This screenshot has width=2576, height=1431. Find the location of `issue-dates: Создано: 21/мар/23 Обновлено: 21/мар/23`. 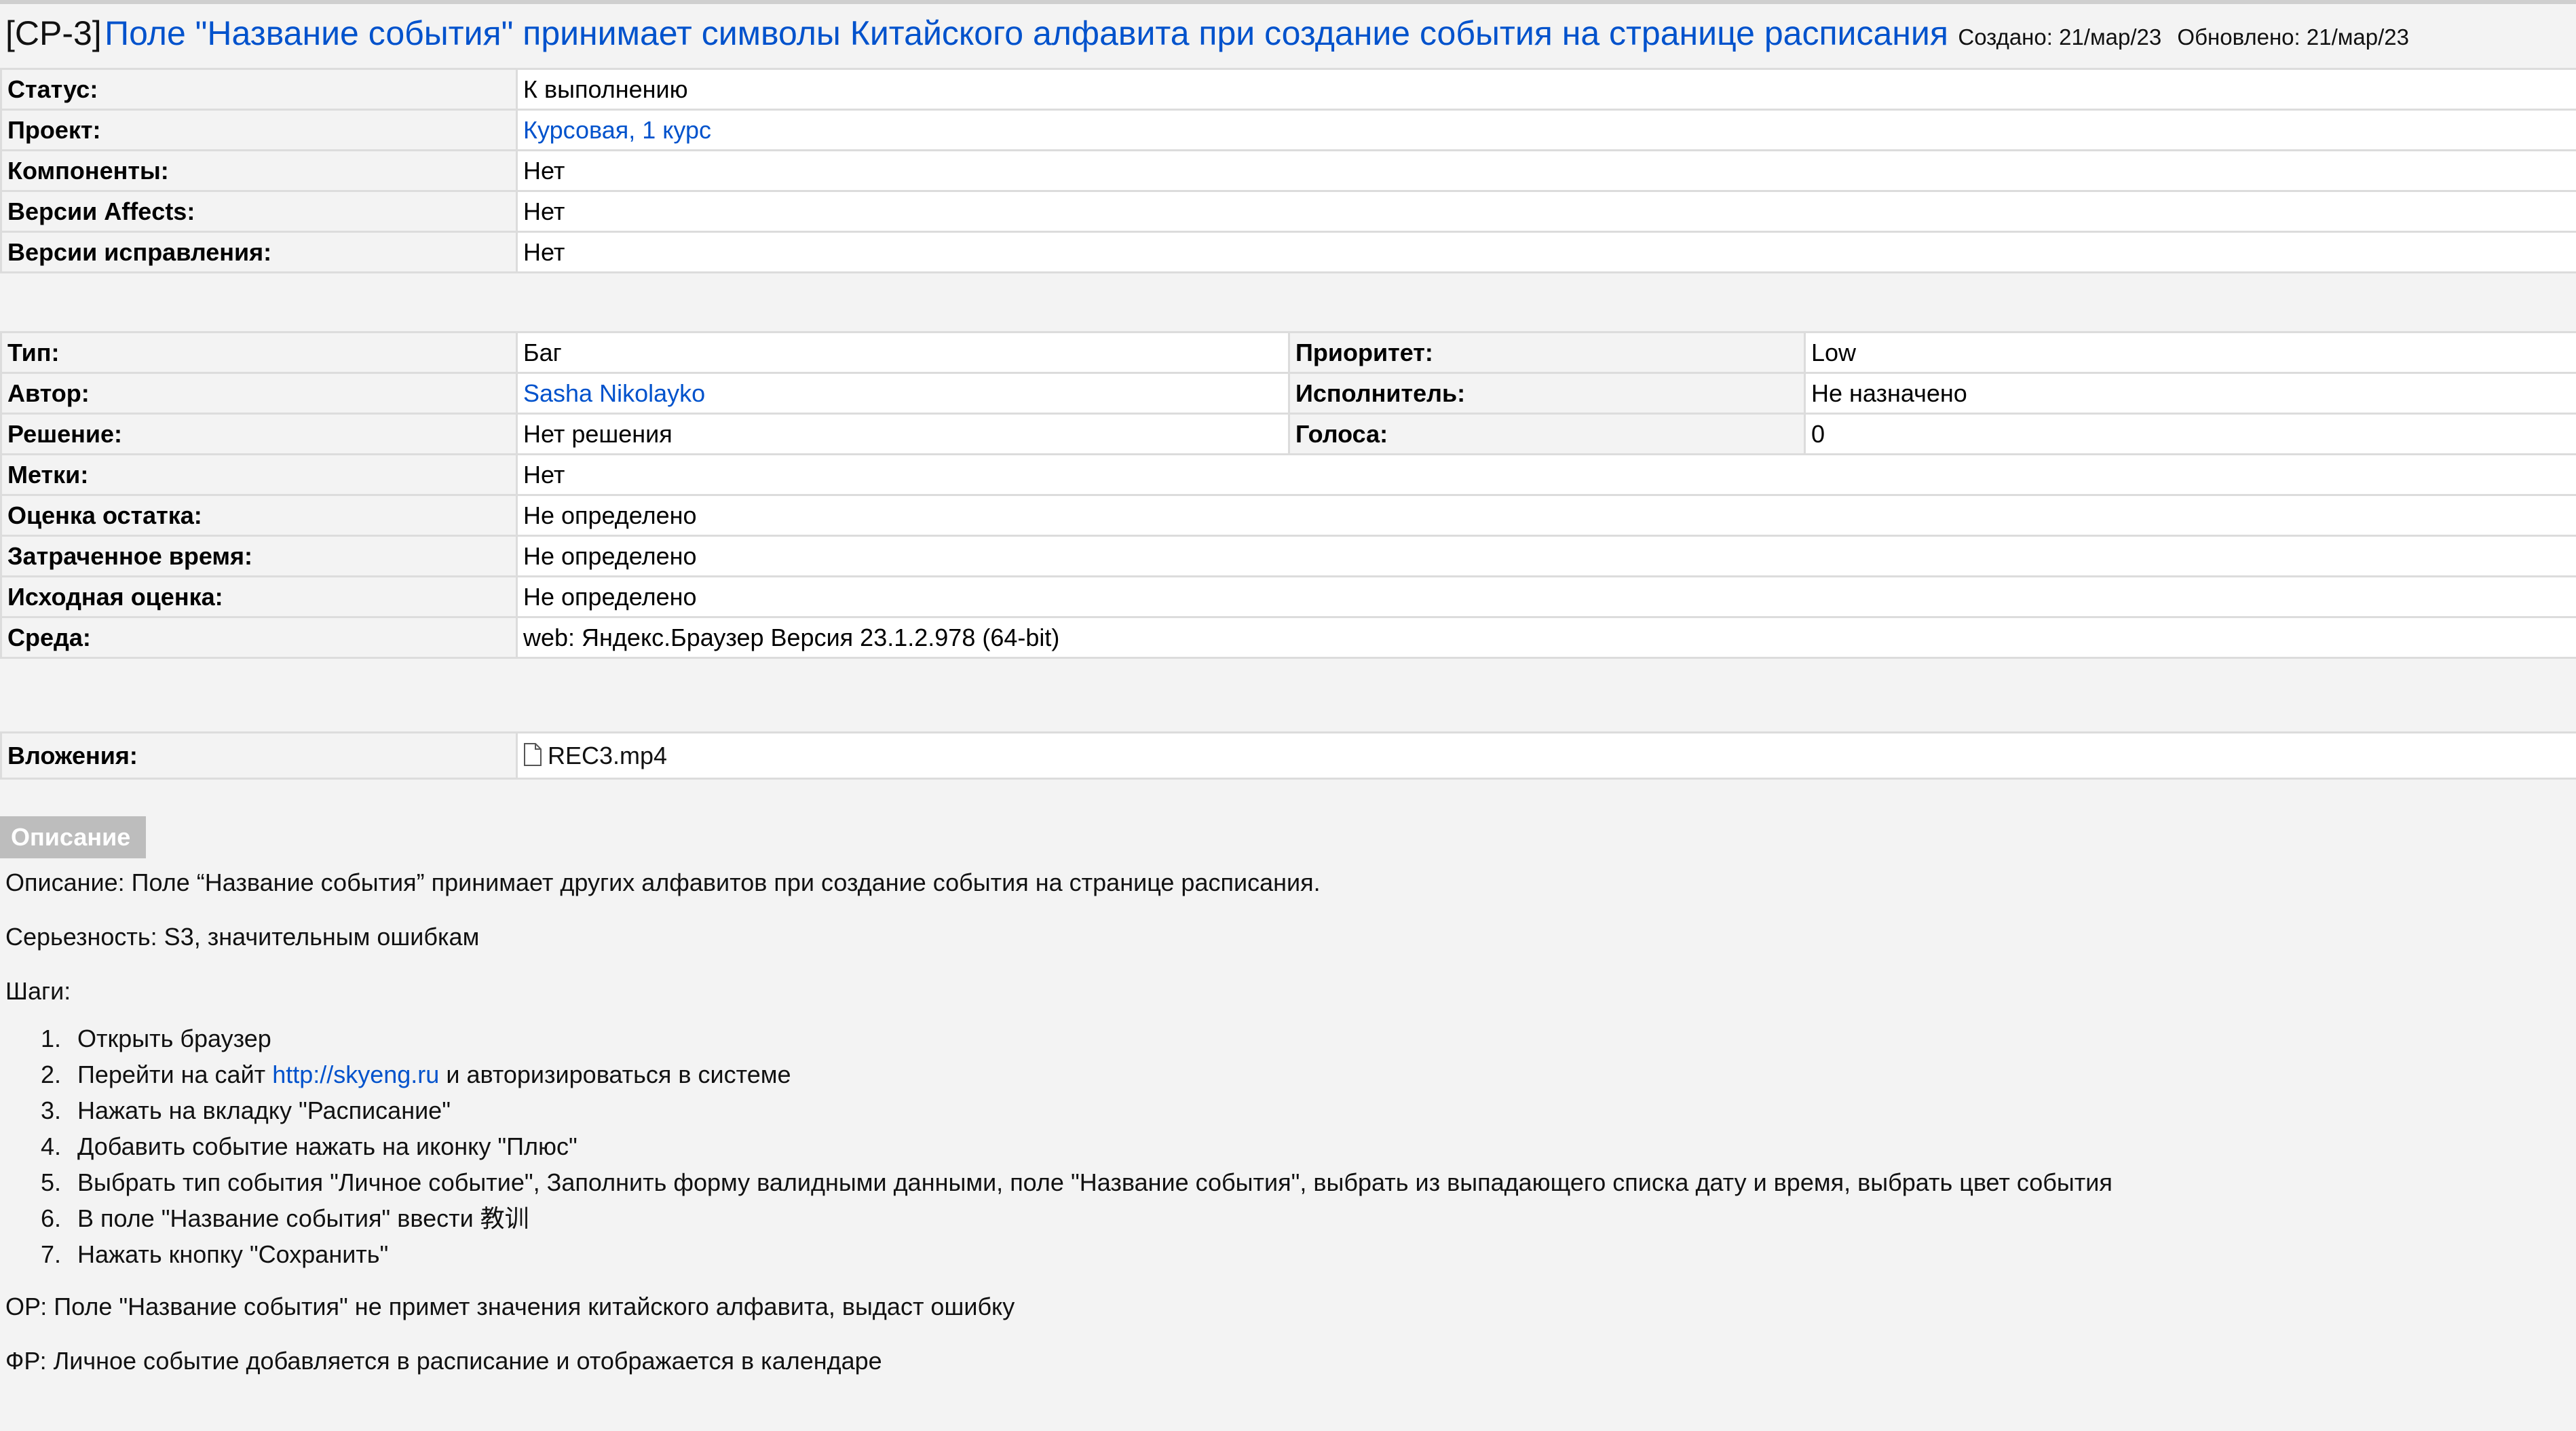

issue-dates: Создано: 21/мар/23 Обновлено: 21/мар/23 is located at coordinates (2189, 37).